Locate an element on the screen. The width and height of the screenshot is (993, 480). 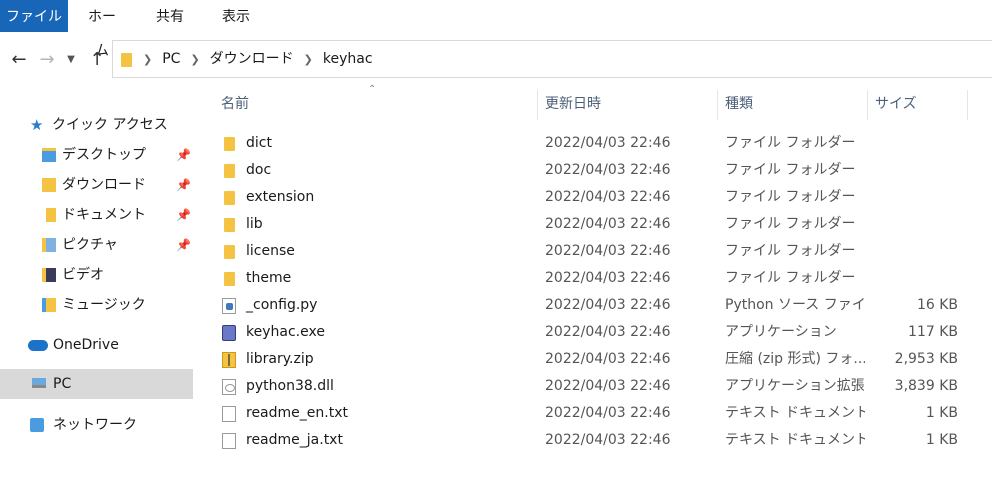
arrow-left-icon: ← is located at coordinates (19, 59).